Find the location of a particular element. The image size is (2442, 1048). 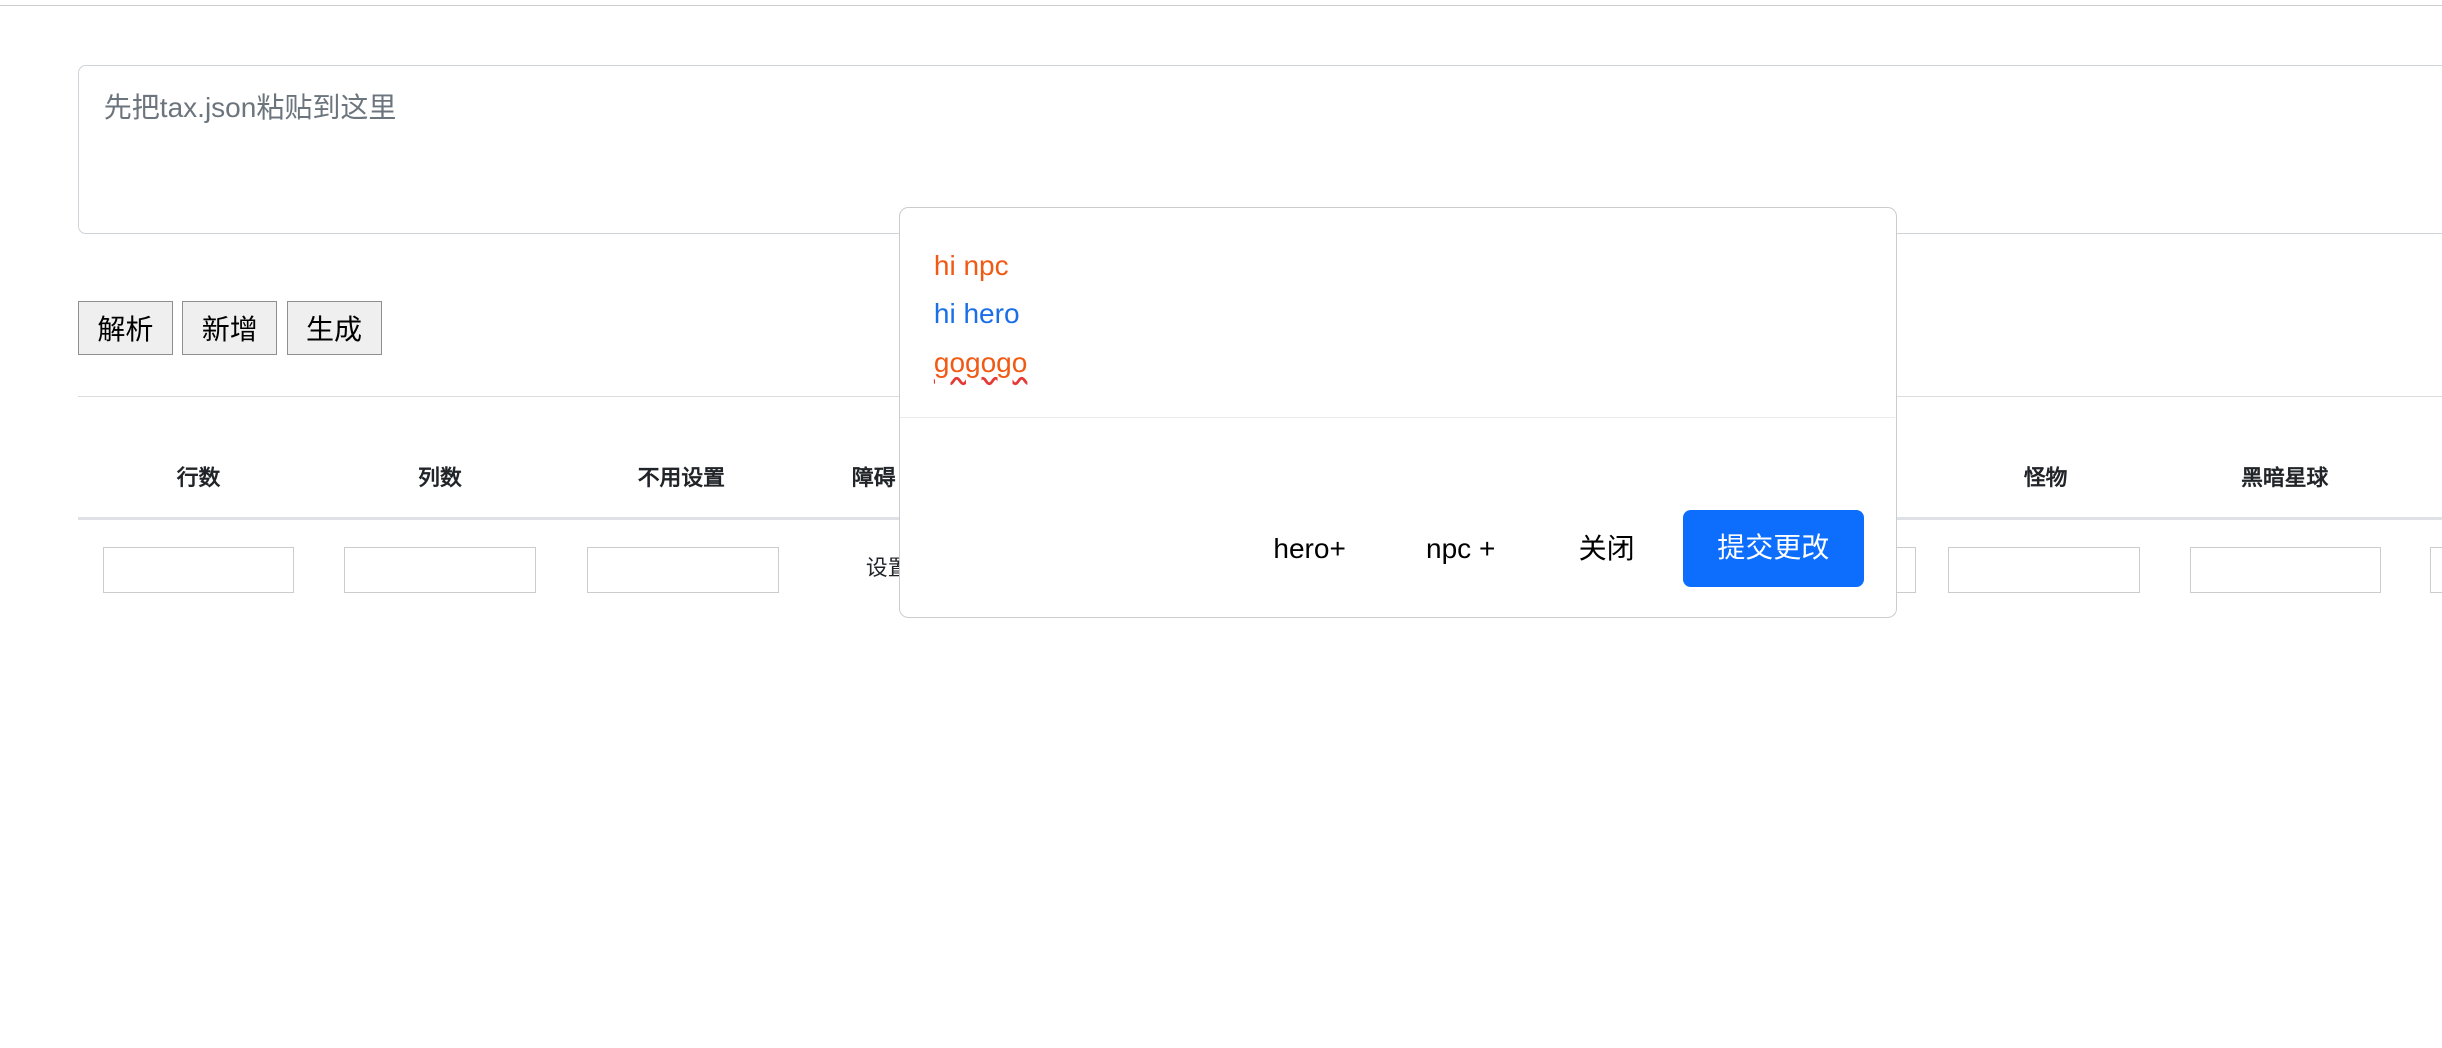

hero-add-button: hero+ is located at coordinates (1309, 549).